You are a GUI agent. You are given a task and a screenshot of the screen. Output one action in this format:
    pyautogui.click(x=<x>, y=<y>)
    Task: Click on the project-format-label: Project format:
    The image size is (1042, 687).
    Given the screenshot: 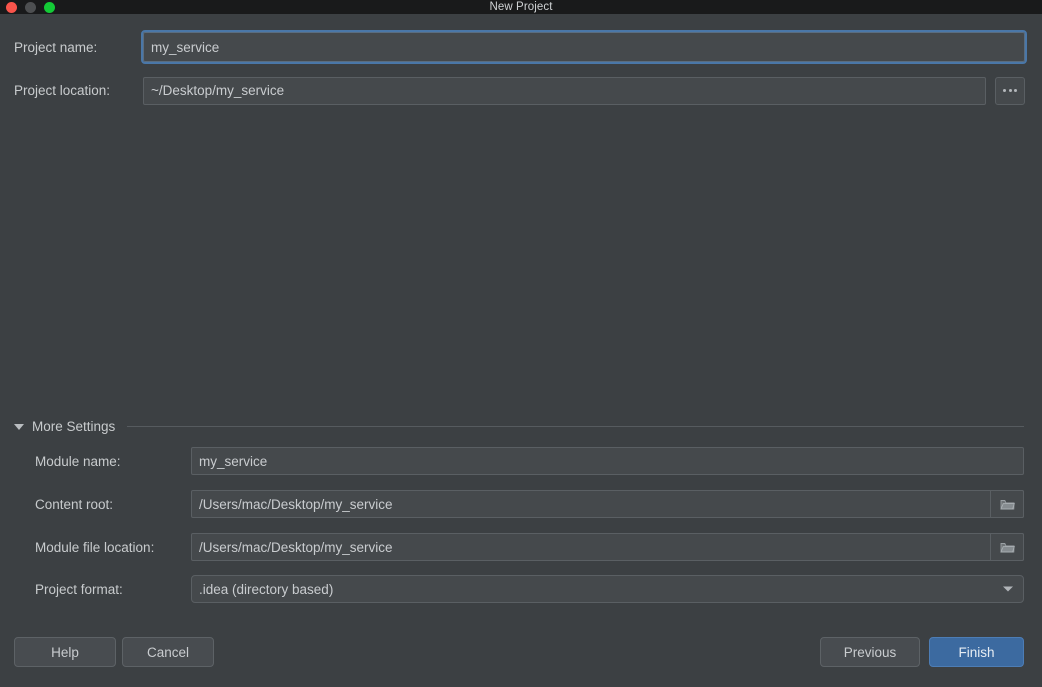 What is the action you would take?
    pyautogui.click(x=79, y=589)
    